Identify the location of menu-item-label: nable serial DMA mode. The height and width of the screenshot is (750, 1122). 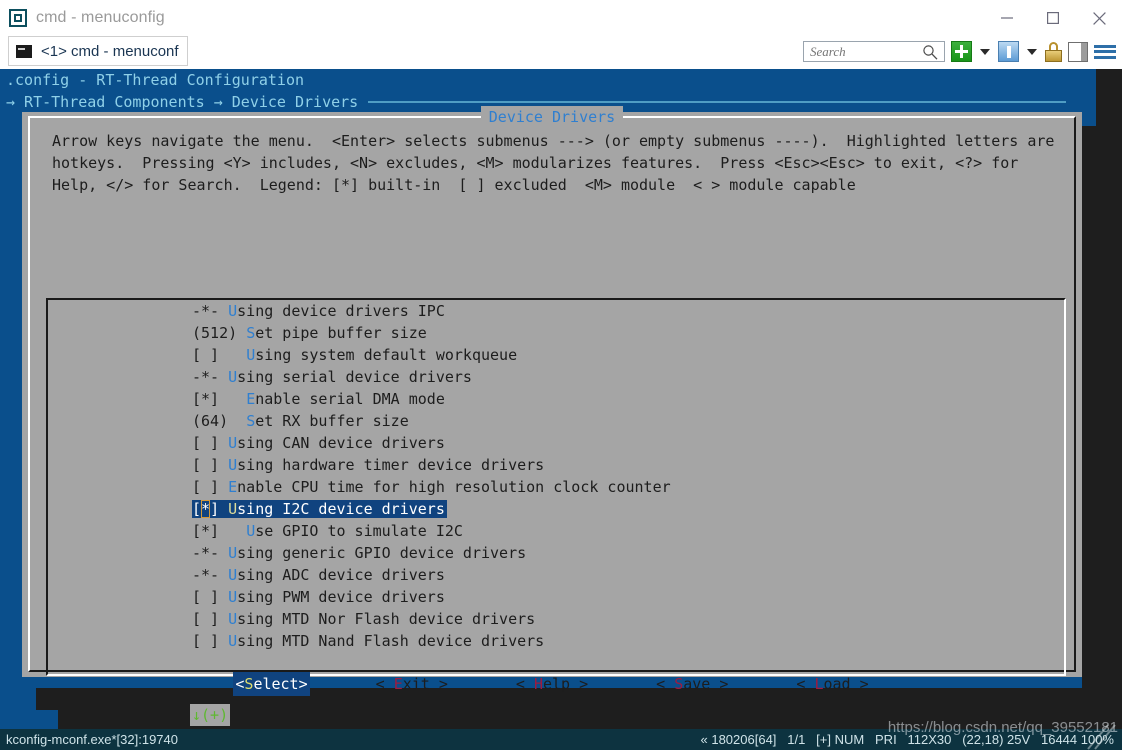
(350, 399).